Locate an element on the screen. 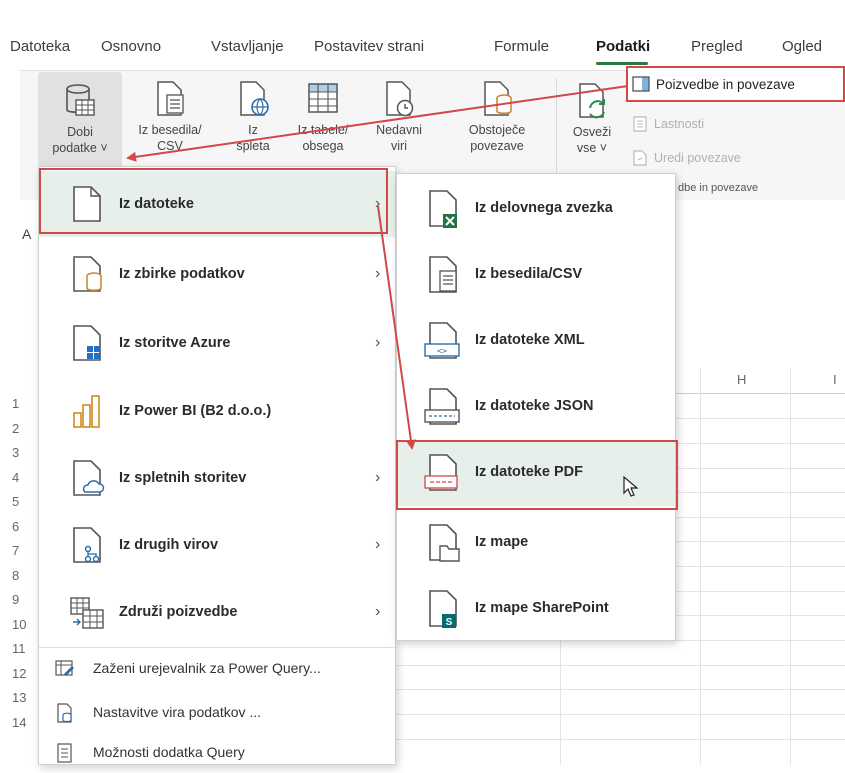  folder-icon is located at coordinates (444, 543).